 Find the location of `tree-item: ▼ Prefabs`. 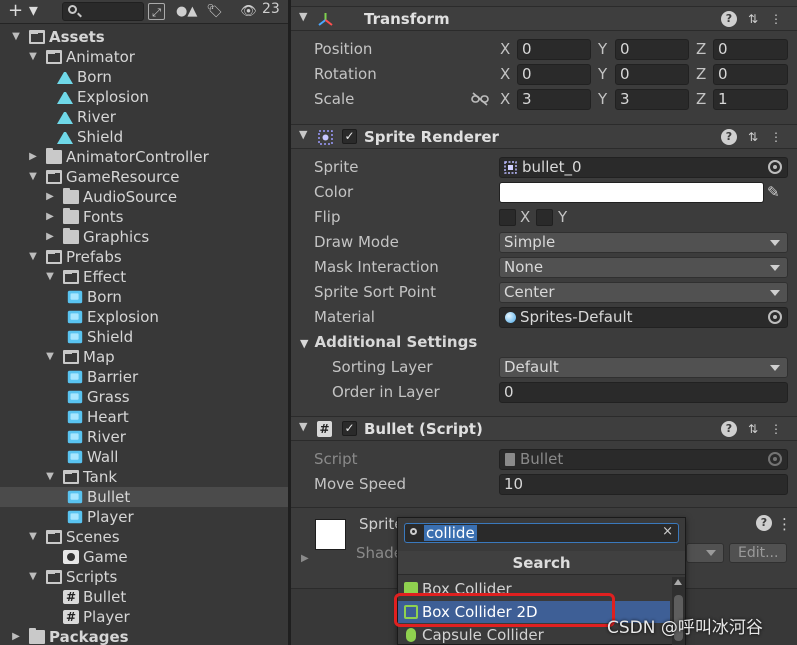

tree-item: ▼ Prefabs is located at coordinates (144, 257).